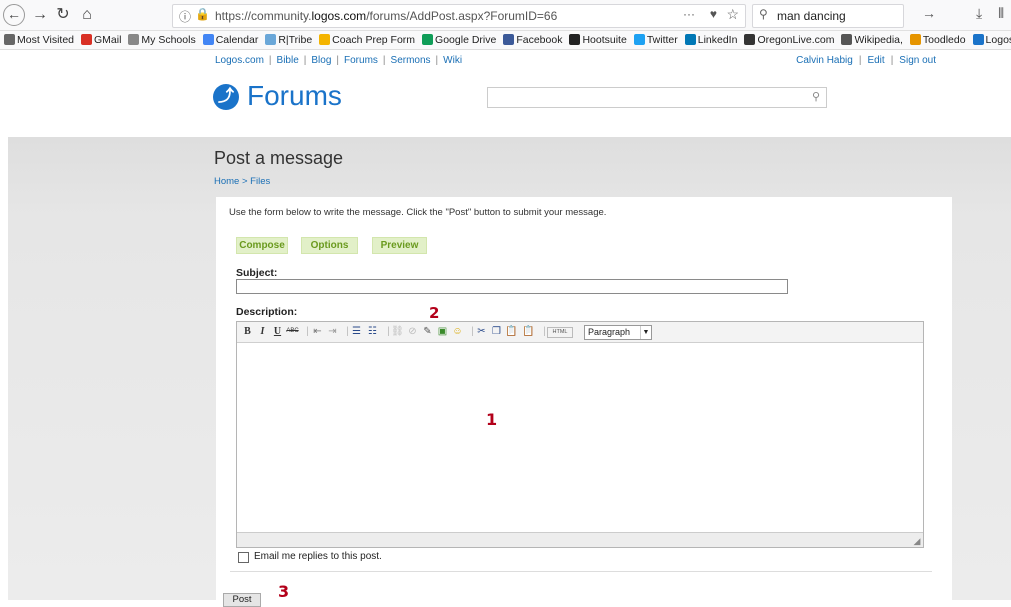  What do you see at coordinates (294, 95) in the screenshot?
I see `logo-text: Forums` at bounding box center [294, 95].